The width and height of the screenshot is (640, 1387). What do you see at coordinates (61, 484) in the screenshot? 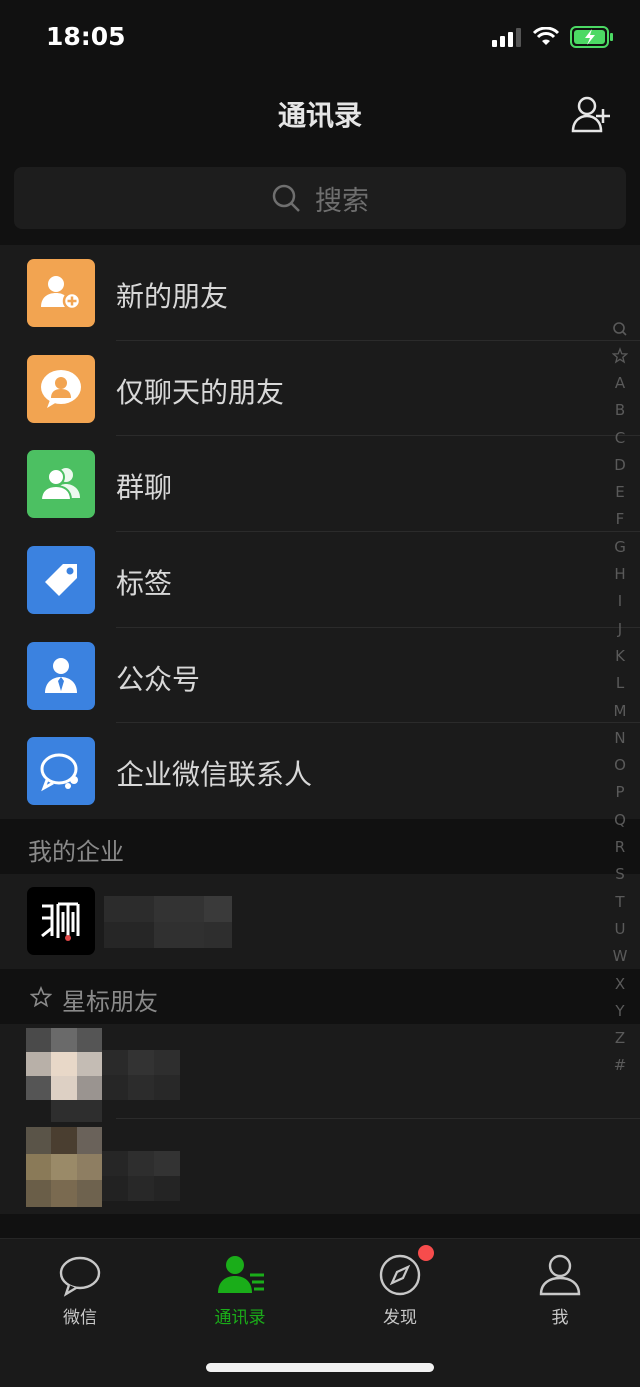
I see `group-chat-icon` at bounding box center [61, 484].